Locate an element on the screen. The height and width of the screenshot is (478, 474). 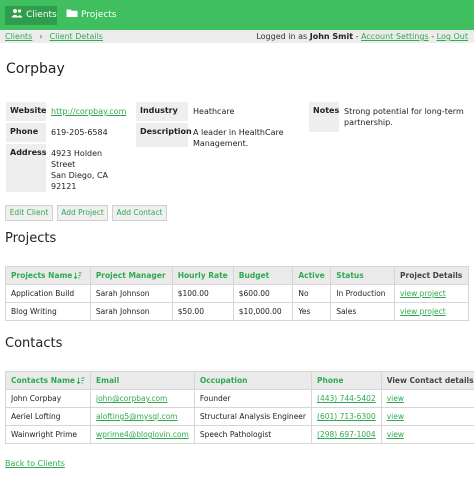
notes-label: Notes is located at coordinates (324, 117).